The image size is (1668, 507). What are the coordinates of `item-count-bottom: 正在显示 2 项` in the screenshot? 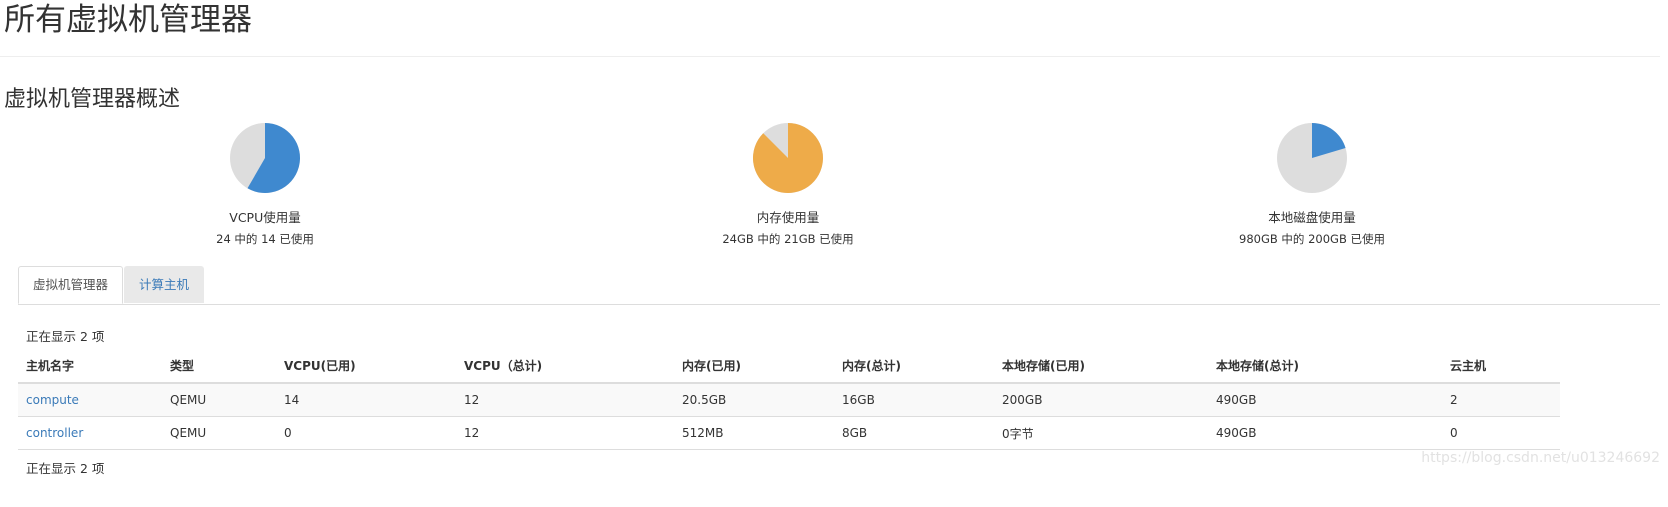 It's located at (65, 468).